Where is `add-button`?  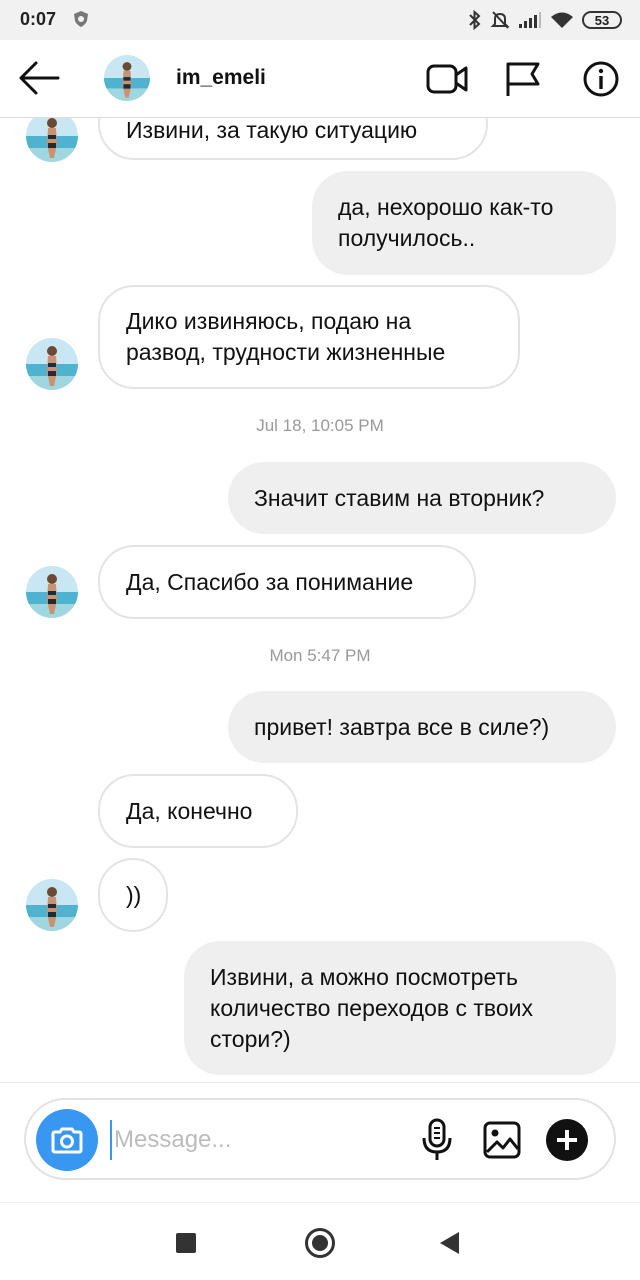 add-button is located at coordinates (567, 1140).